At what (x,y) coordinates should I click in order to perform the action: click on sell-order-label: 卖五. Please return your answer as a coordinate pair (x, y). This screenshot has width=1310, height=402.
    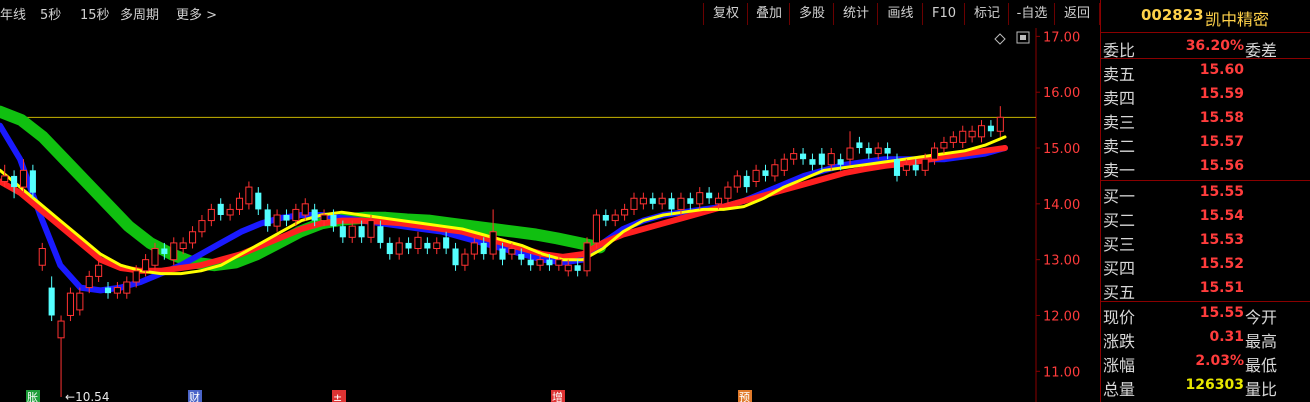
    Looking at the image, I should click on (1119, 74).